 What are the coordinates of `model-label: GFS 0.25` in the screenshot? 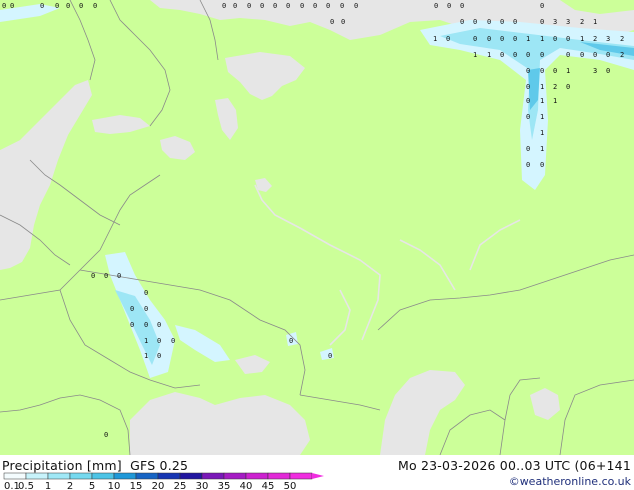 It's located at (159, 465).